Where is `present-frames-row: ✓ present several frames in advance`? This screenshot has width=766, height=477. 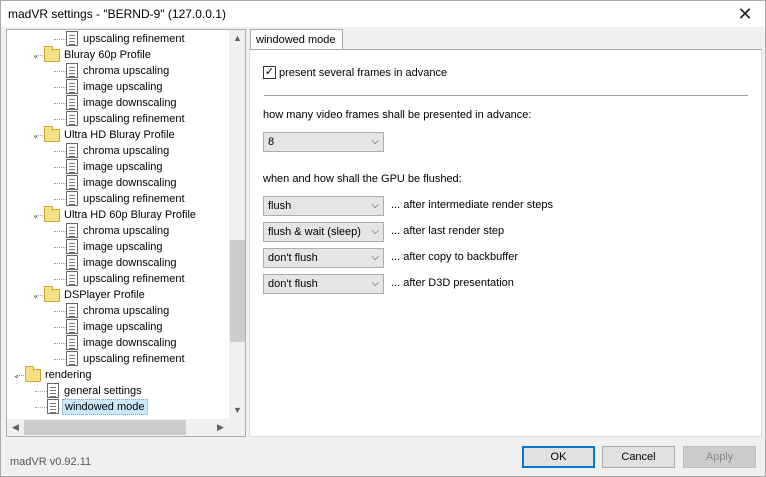
present-frames-row: ✓ present several frames in advance is located at coordinates (355, 72).